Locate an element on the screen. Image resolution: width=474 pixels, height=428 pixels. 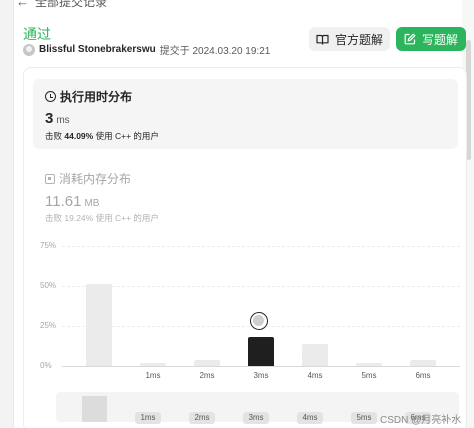
y-tick-label: 75% is located at coordinates (48, 245).